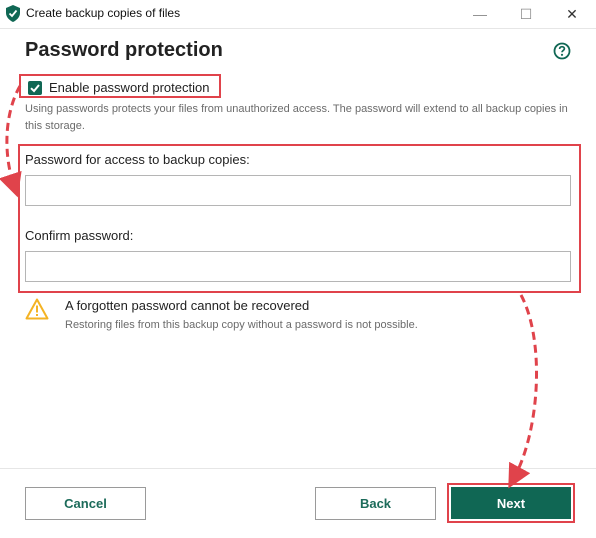 Image resolution: width=596 pixels, height=538 pixels. What do you see at coordinates (523, 391) in the screenshot?
I see `arrow-to-next` at bounding box center [523, 391].